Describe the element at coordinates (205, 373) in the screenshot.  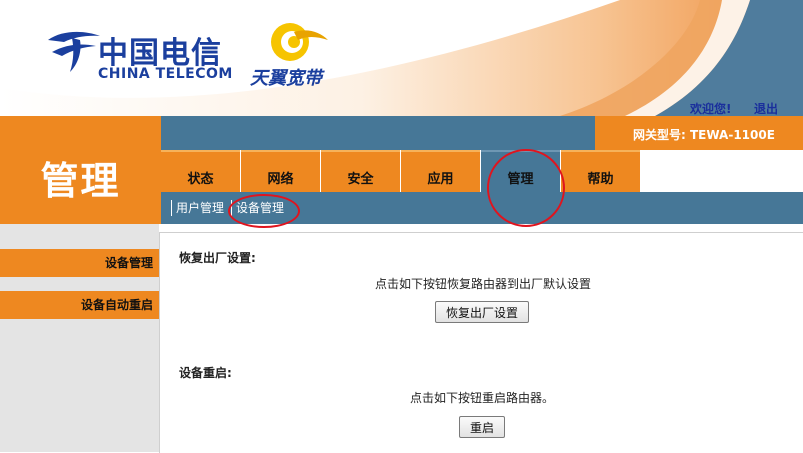
I see `reboot-title: 设备重启:` at that location.